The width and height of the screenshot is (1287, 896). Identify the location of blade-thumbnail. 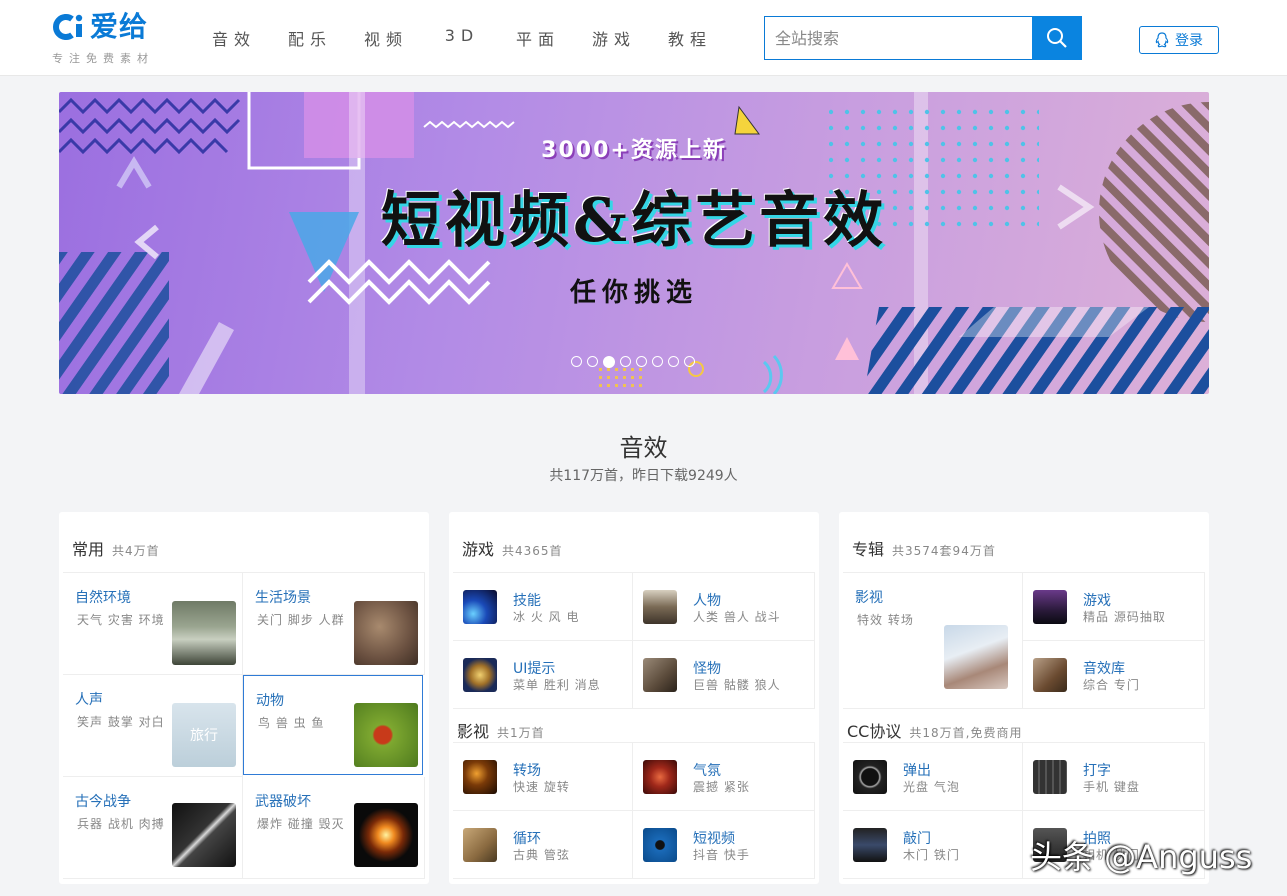
(204, 835).